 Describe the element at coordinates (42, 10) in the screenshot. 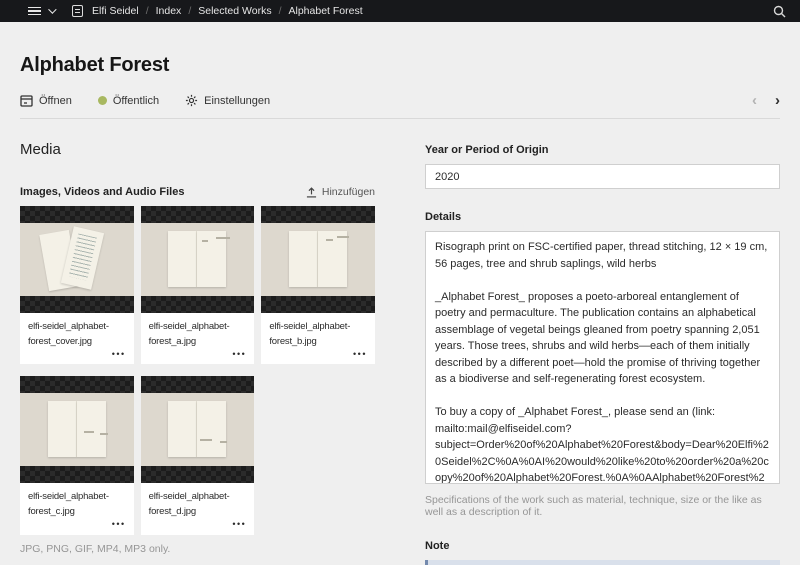

I see `menu-button` at that location.